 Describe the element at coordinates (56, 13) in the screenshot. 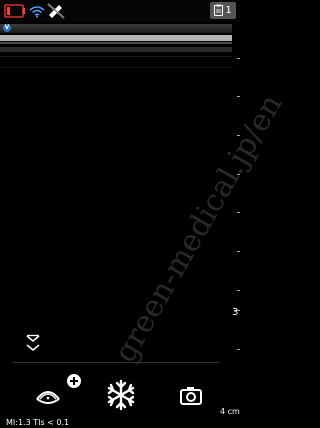

I see `no-phone-icon` at that location.